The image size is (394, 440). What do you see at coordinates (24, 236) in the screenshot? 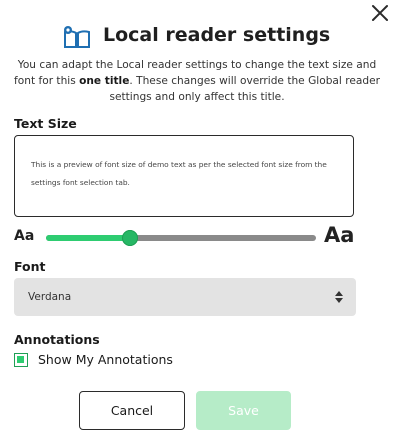
I see `text-size-min-label: Aa` at bounding box center [24, 236].